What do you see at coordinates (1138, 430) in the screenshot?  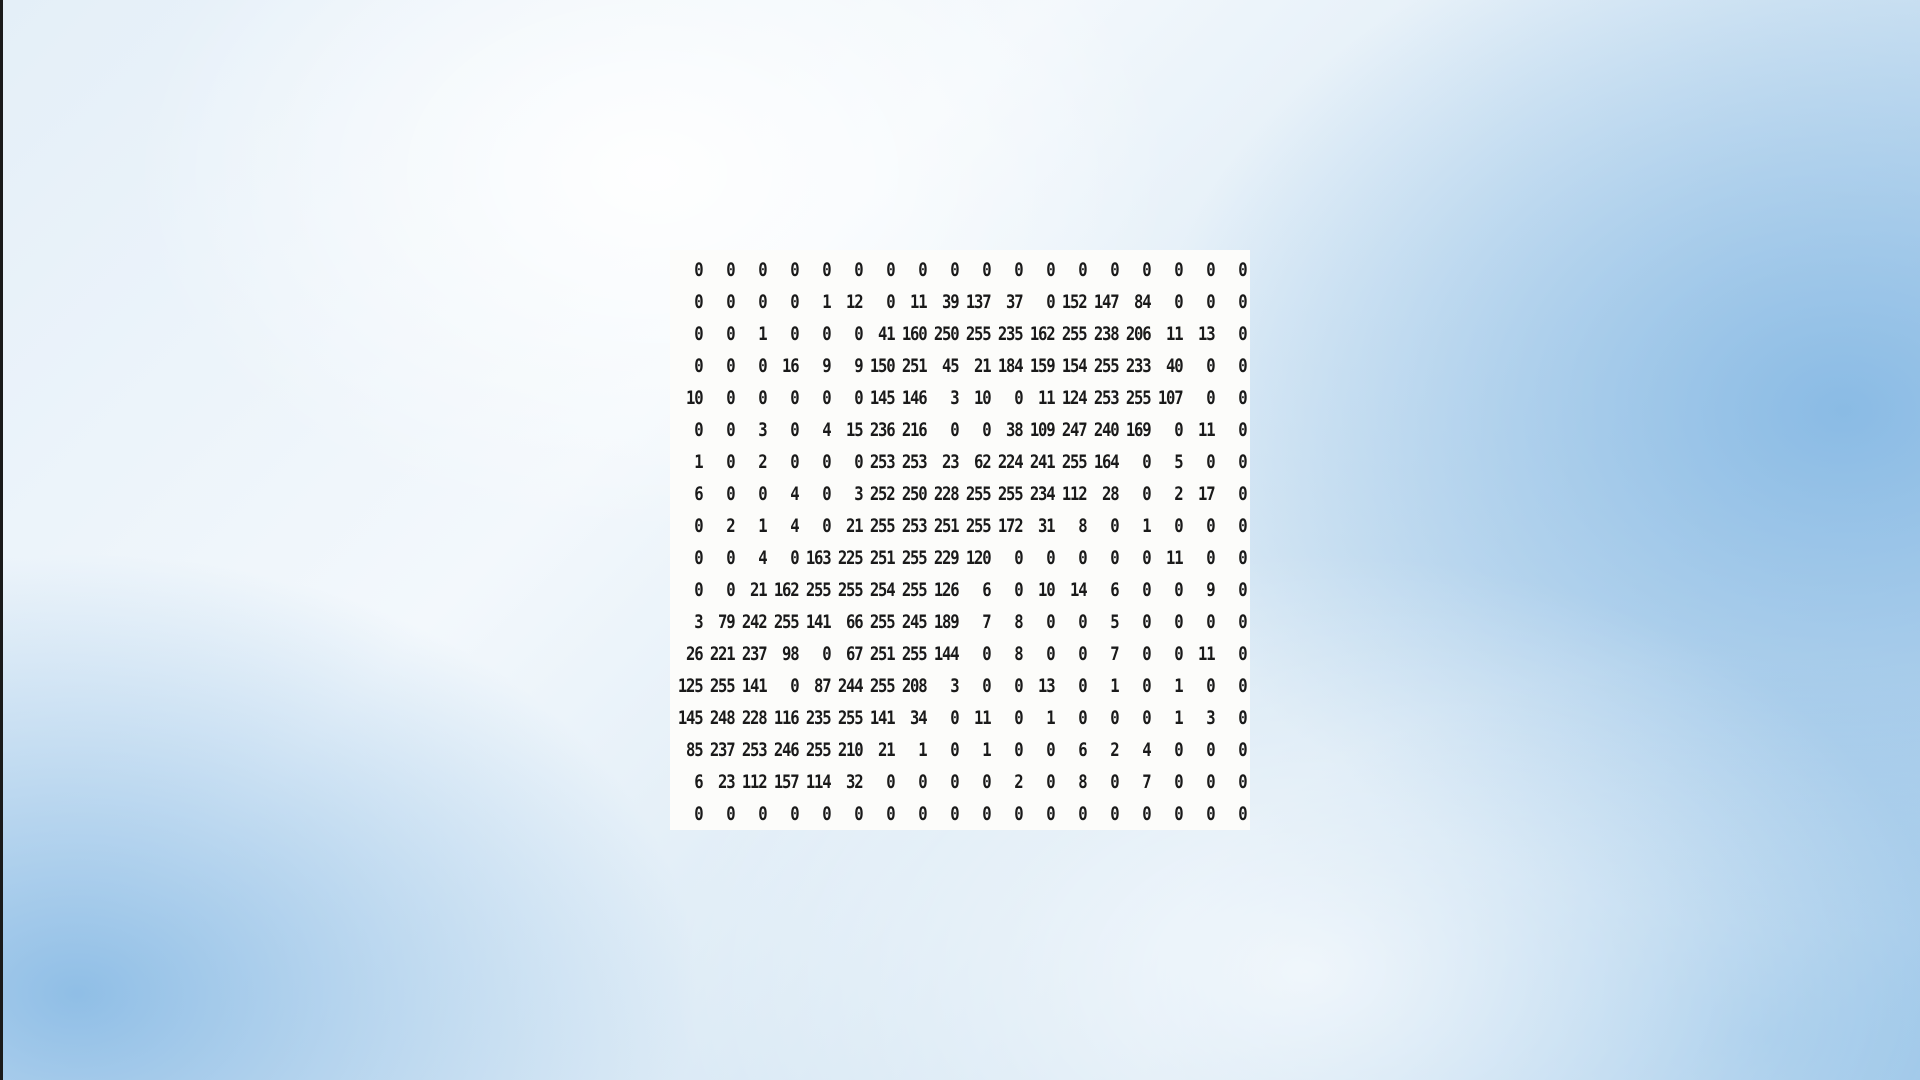 I see `matrix-cell: 169` at bounding box center [1138, 430].